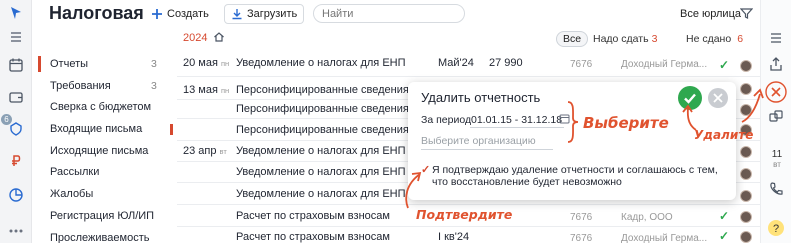  Describe the element at coordinates (572, 39) in the screenshot. I see `tab-all: Все` at that location.